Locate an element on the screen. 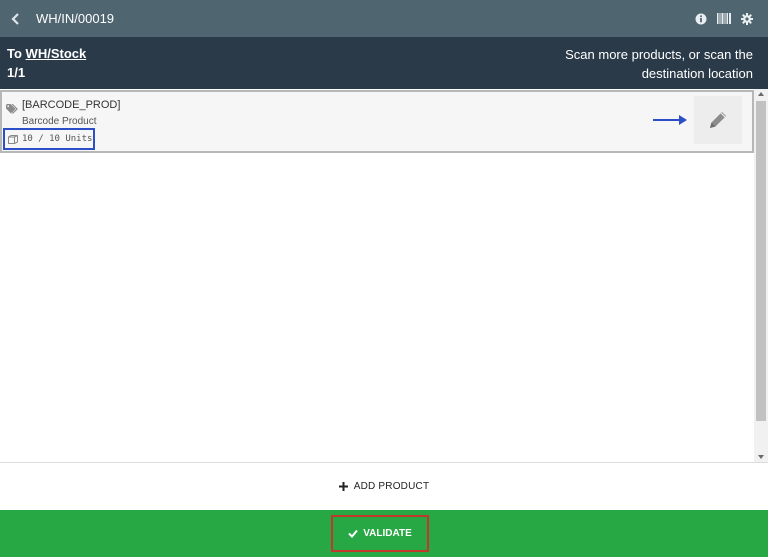  page-counter: 1/1 is located at coordinates (16, 72).